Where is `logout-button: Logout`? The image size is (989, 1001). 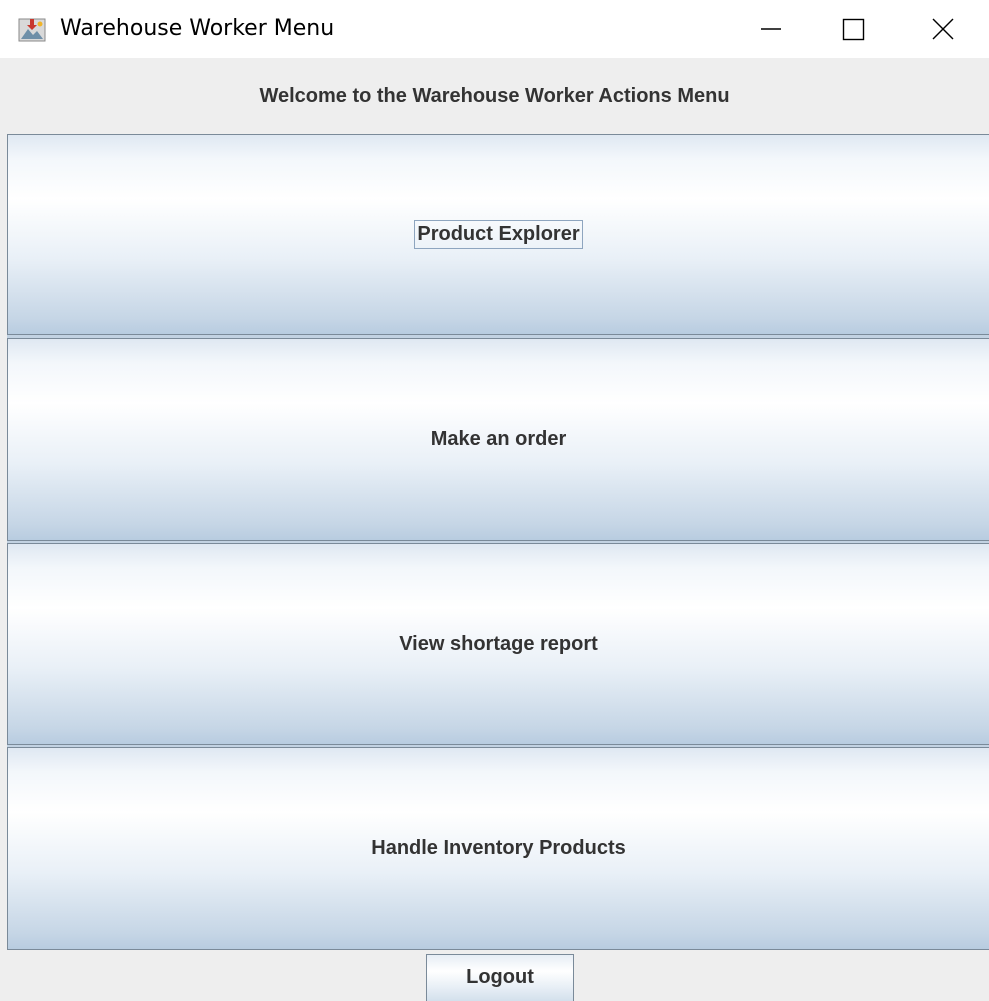 logout-button: Logout is located at coordinates (500, 977).